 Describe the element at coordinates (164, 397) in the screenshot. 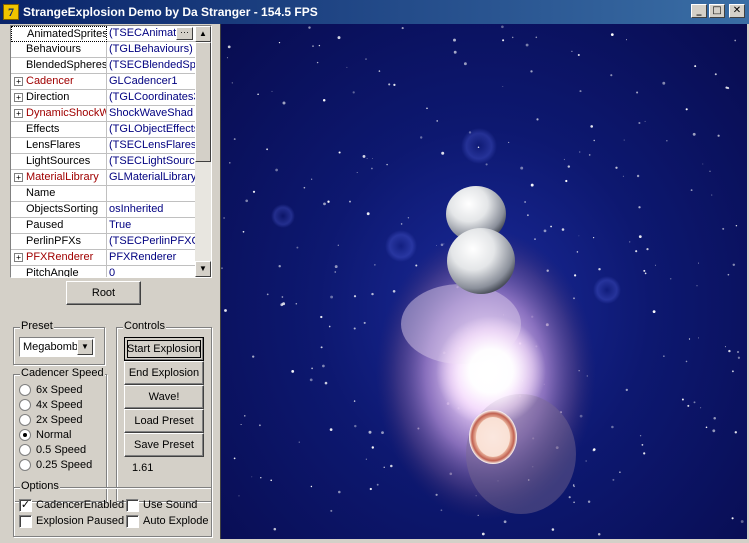

I see `wave-button: Wave!` at that location.